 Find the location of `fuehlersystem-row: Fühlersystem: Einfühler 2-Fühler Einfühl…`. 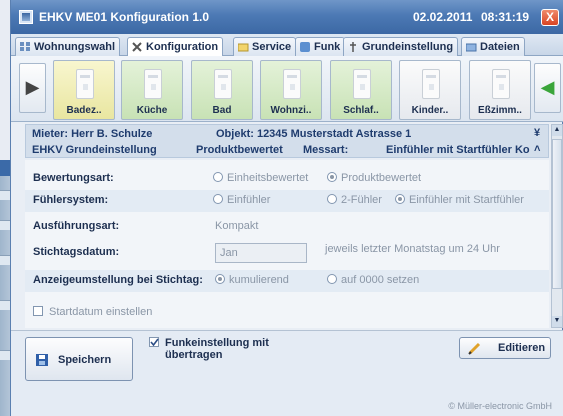

fuehlersystem-row: Fühlersystem: Einfühler 2-Fühler Einfühl… is located at coordinates (287, 201).